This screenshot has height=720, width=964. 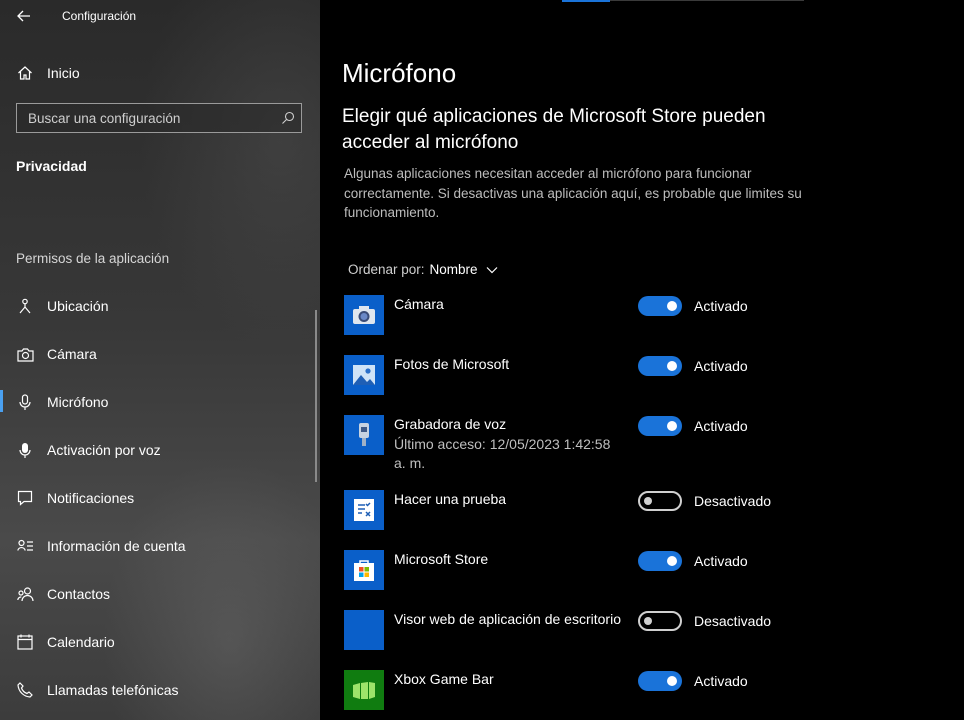 What do you see at coordinates (116, 546) in the screenshot?
I see `sidebar-item-label: Información de cuenta` at bounding box center [116, 546].